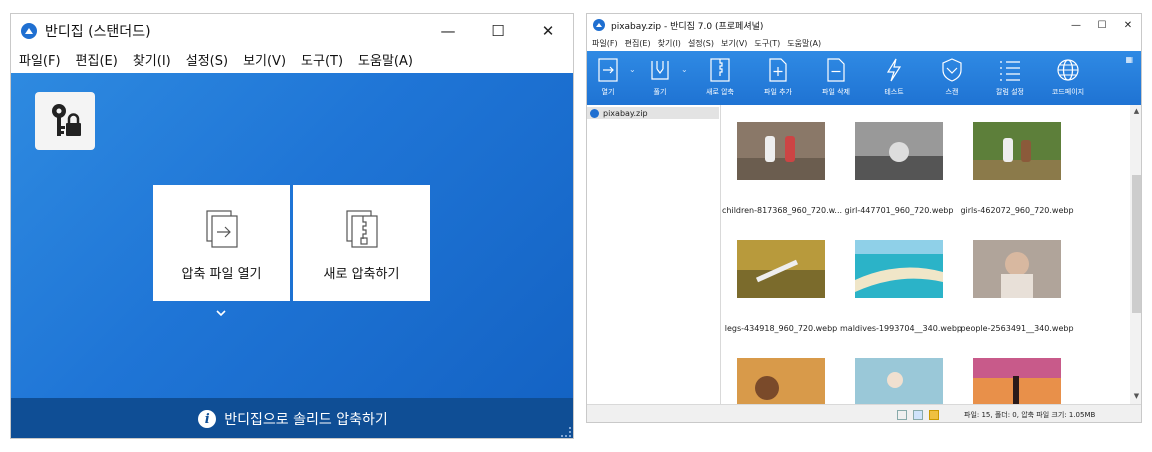 The height and width of the screenshot is (452, 1152). I want to click on thumbnail-view-icon, so click(918, 414).